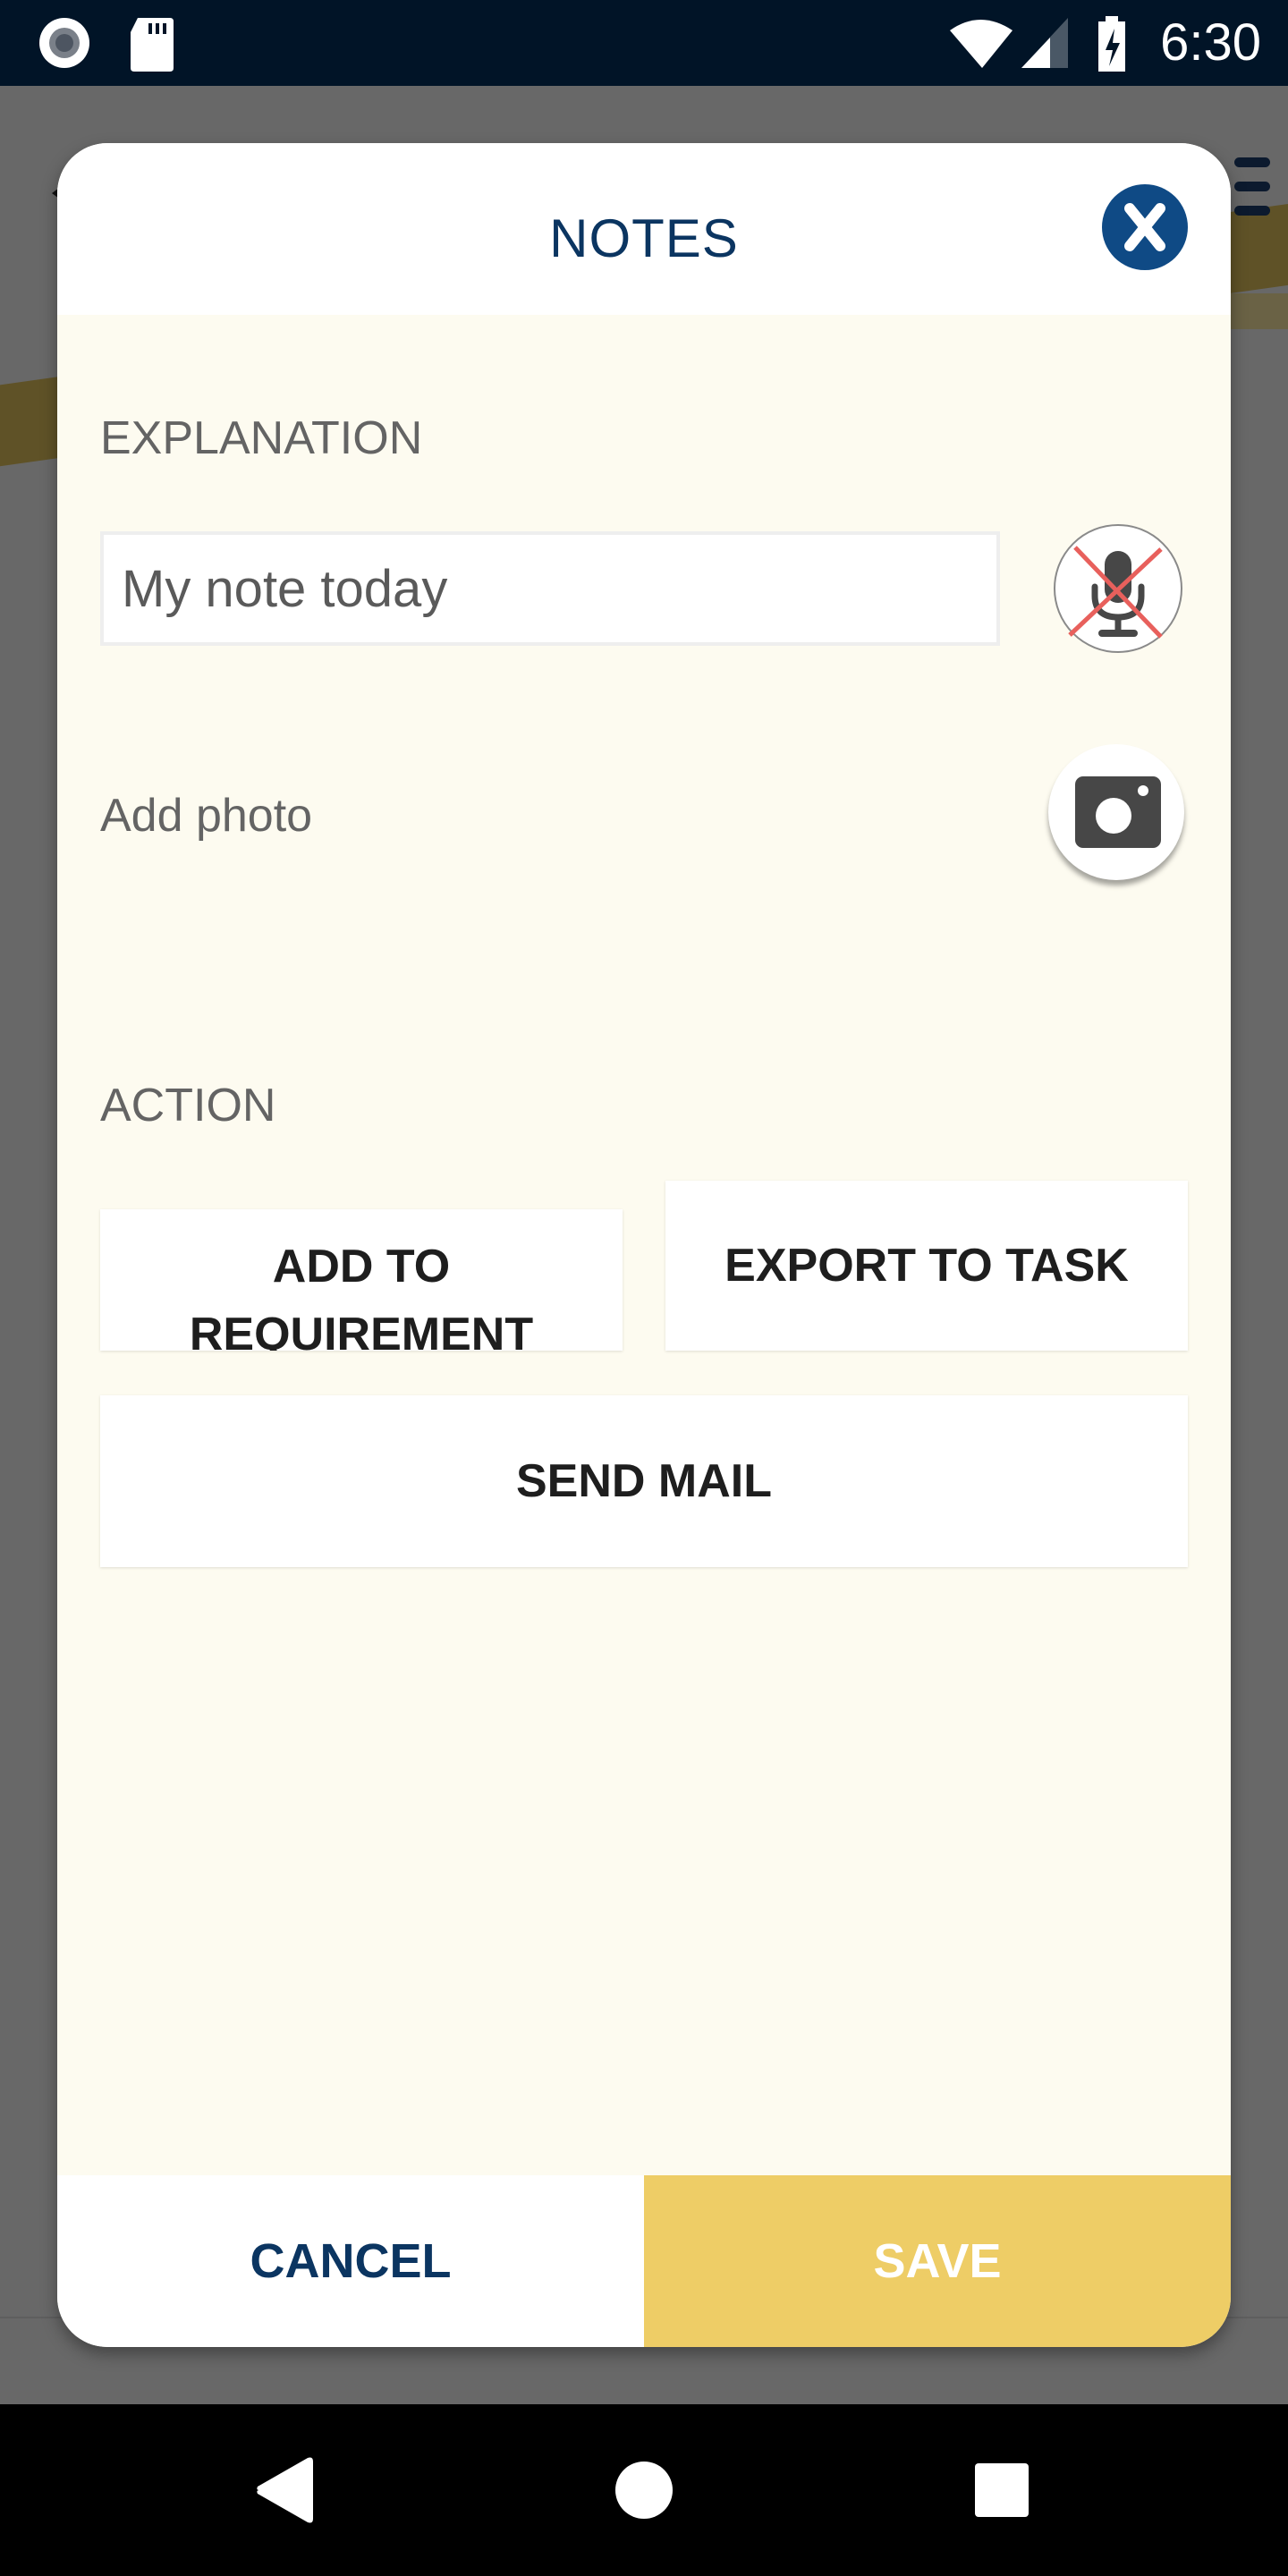 Image resolution: width=1288 pixels, height=2576 pixels. I want to click on status-time: 6:30, so click(1210, 42).